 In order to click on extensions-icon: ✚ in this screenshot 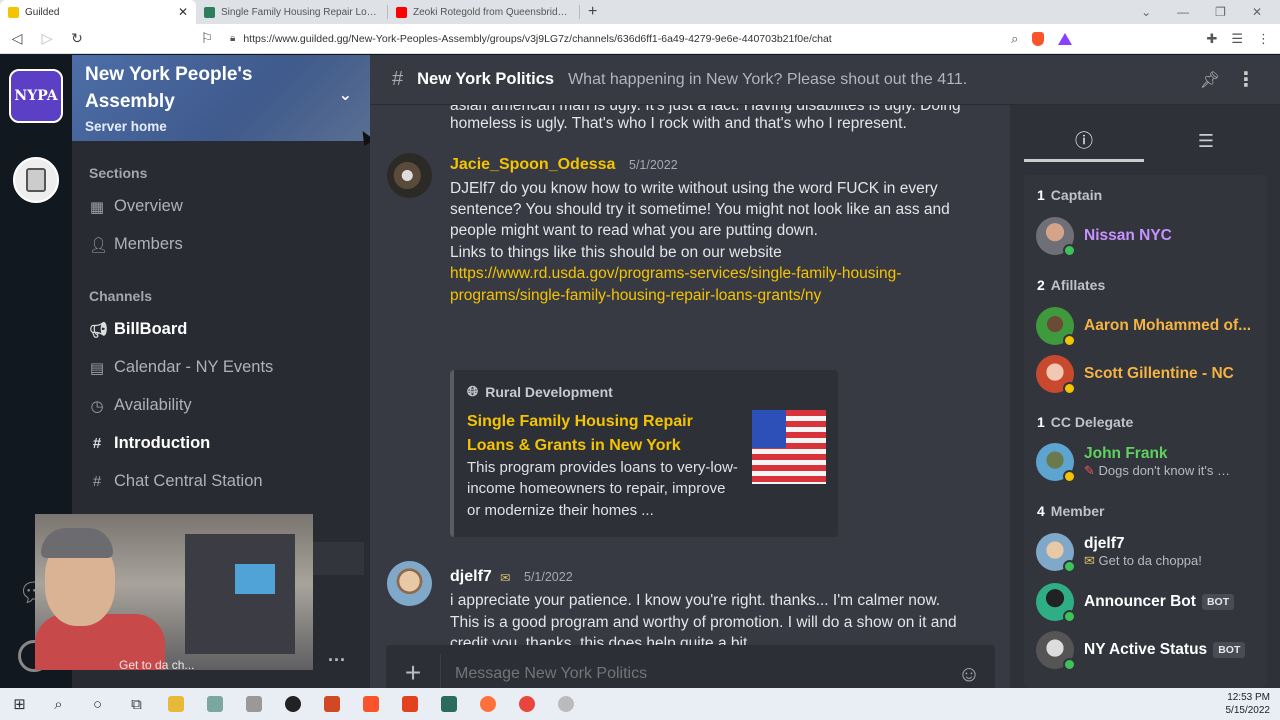, I will do `click(1211, 39)`.